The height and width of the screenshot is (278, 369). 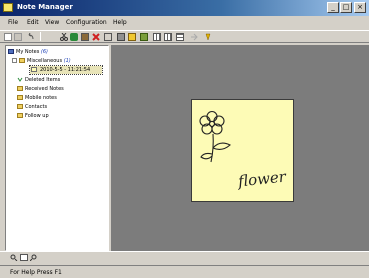 I want to click on tree-item-label: Deleted Items, so click(x=43, y=80).